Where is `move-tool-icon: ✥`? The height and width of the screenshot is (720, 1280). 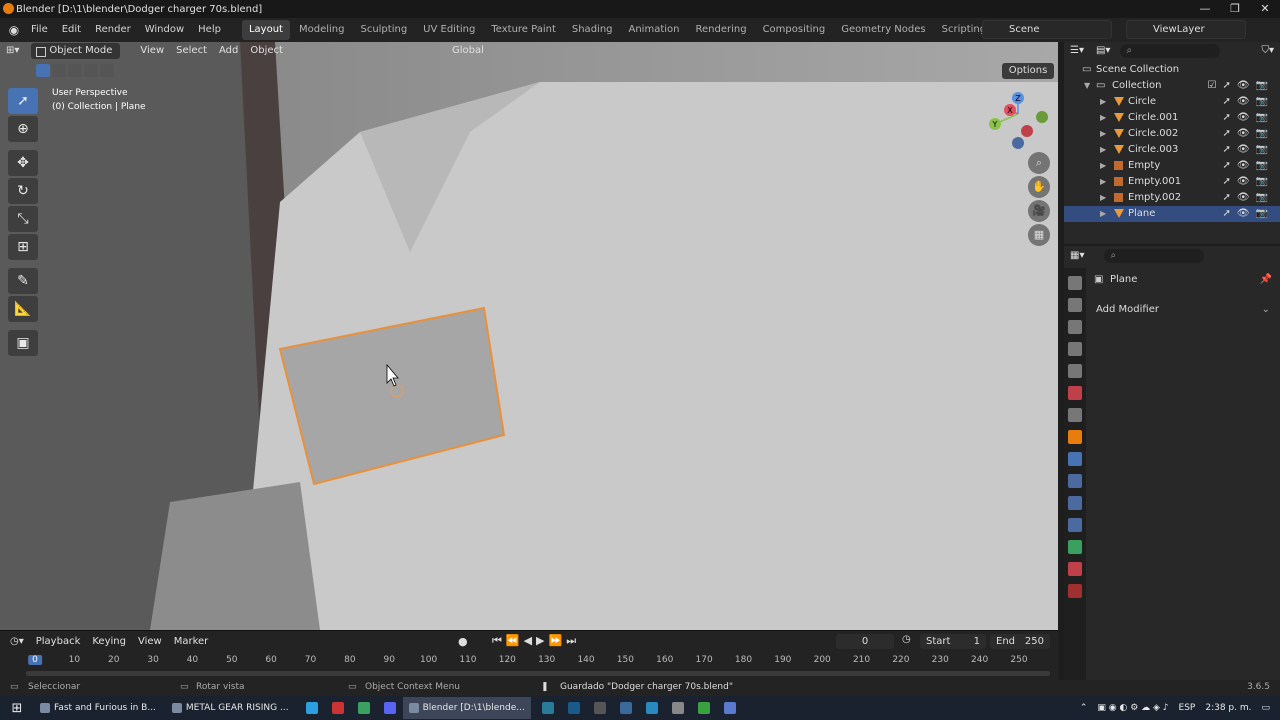
move-tool-icon: ✥ is located at coordinates (23, 163).